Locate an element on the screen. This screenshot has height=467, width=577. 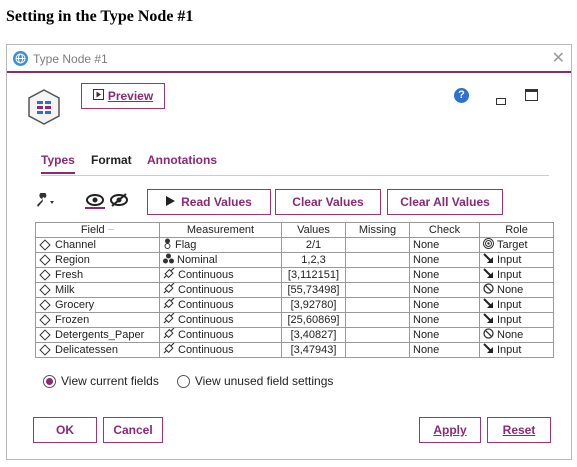
field-cell: Detergents_Paper is located at coordinates (97, 335).